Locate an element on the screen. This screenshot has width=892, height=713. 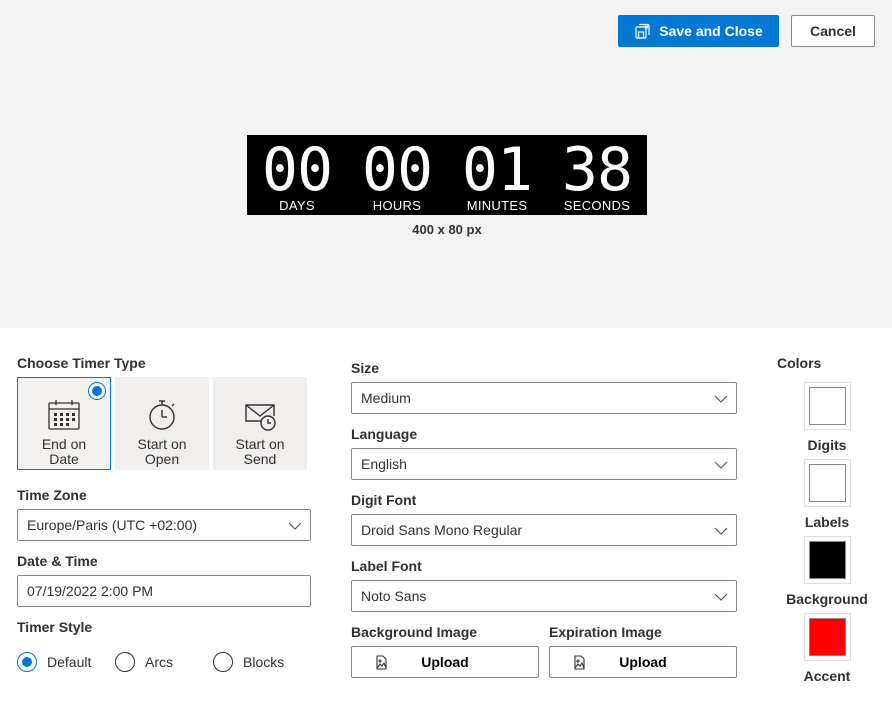
calendar-icon is located at coordinates (64, 415).